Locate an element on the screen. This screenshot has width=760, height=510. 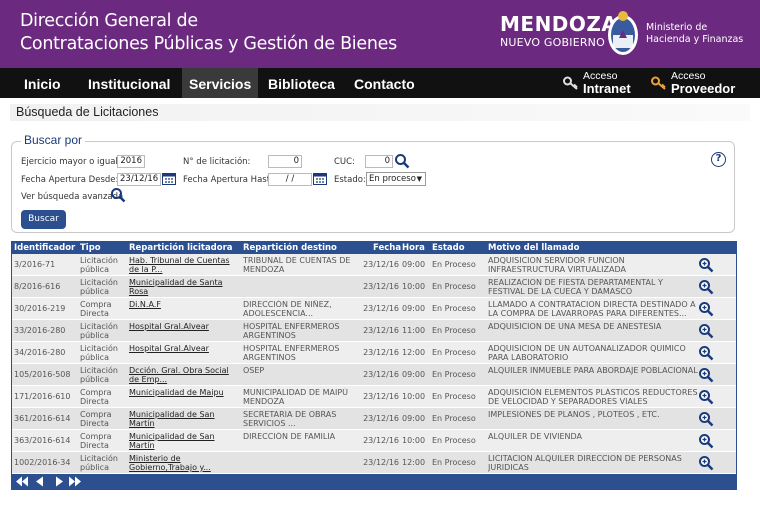
column-header-tipo: Tipo is located at coordinates (90, 248).